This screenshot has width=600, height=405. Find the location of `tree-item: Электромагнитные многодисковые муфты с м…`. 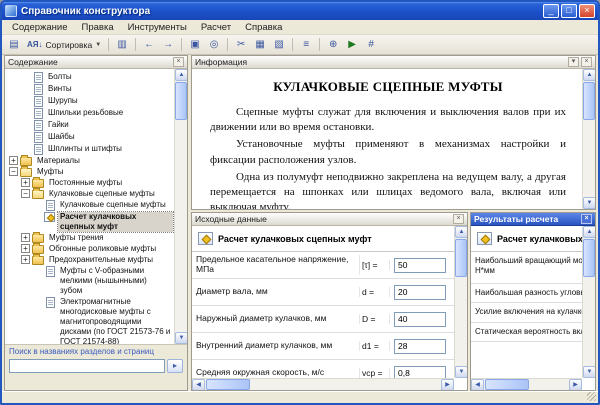

tree-item: Электромагнитные многодисковые муфты с м… is located at coordinates (89, 320).